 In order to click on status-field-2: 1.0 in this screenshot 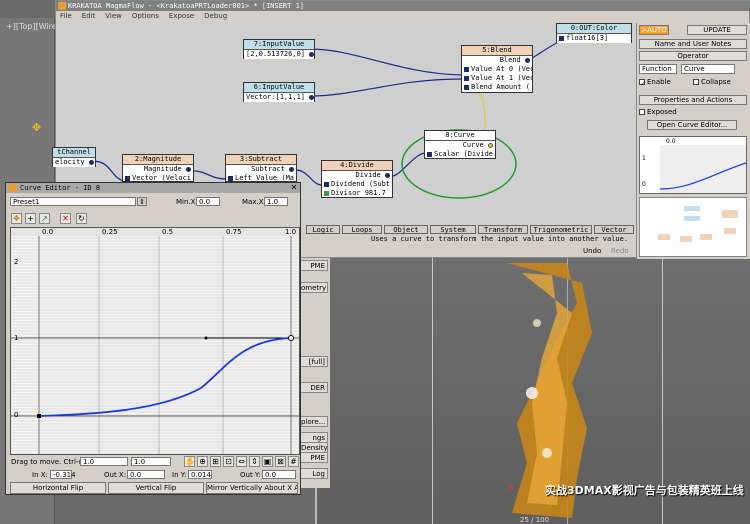, I will do `click(151, 461)`.